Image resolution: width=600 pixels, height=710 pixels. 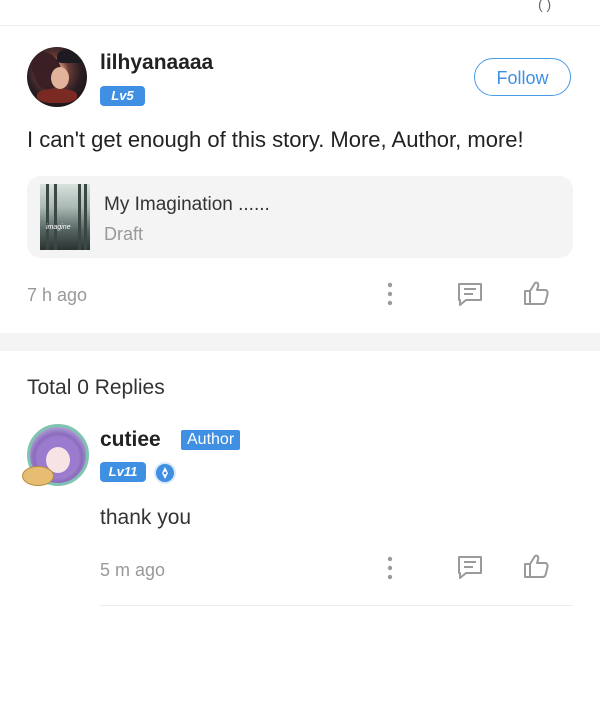 What do you see at coordinates (57, 77) in the screenshot?
I see `commenter-avatar` at bounding box center [57, 77].